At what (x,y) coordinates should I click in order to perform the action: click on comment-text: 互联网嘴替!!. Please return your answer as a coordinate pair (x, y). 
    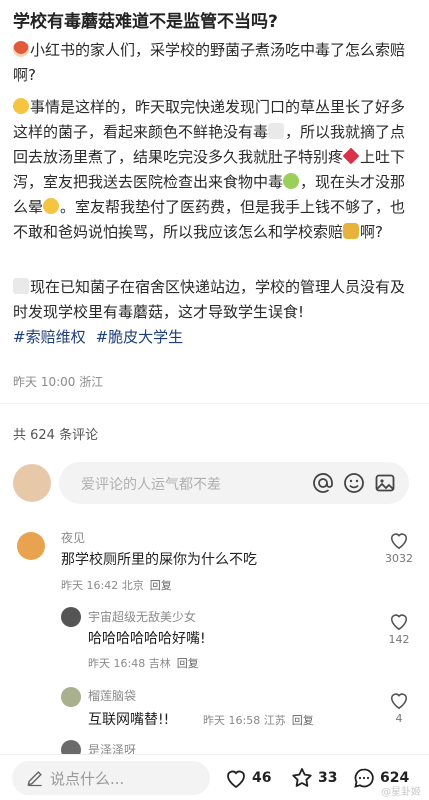
    Looking at the image, I should click on (128, 719).